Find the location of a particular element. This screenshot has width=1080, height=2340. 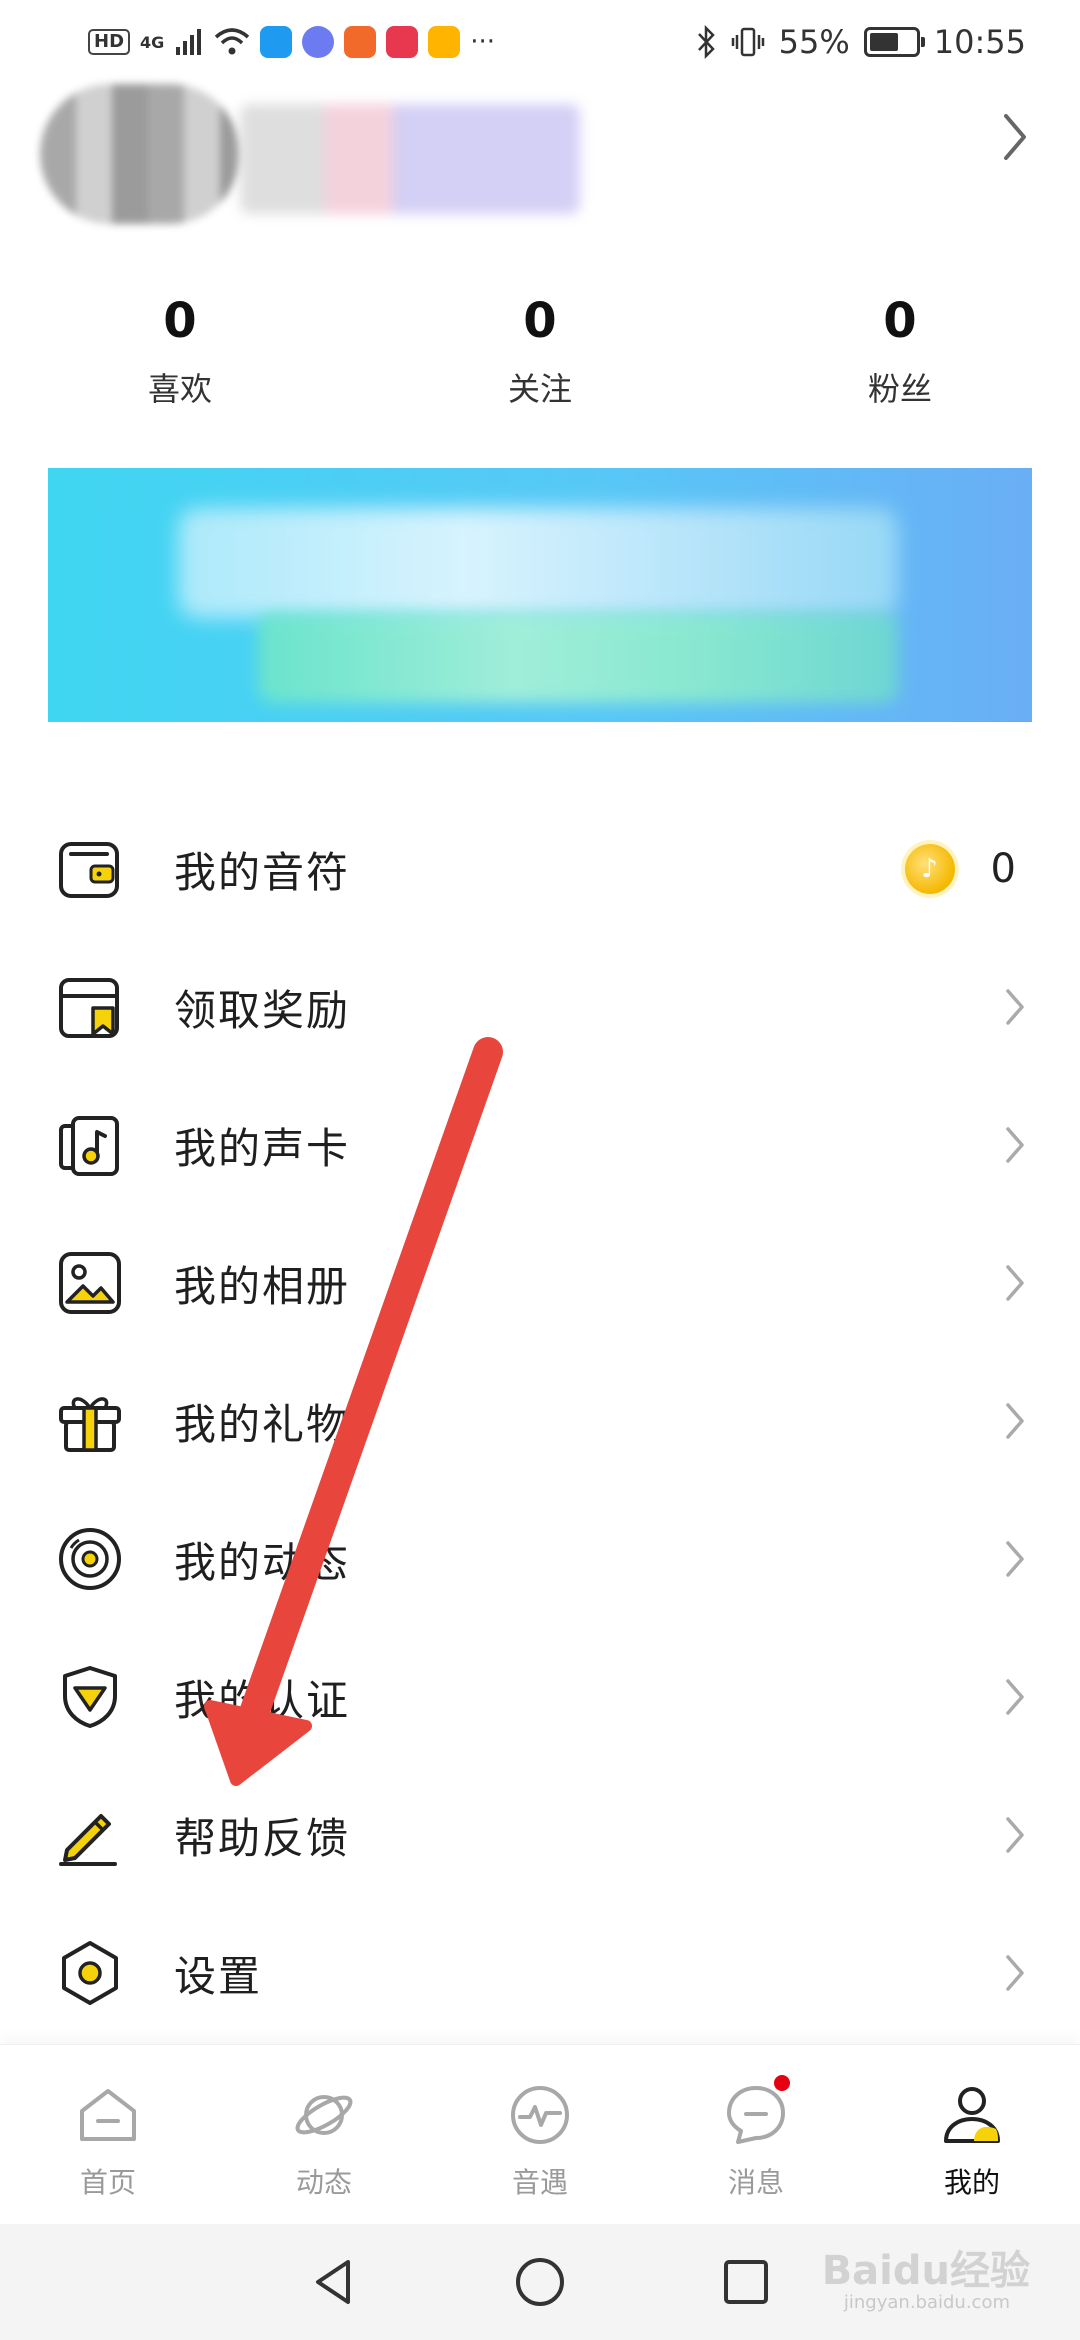

record-disc-icon is located at coordinates (90, 1559).